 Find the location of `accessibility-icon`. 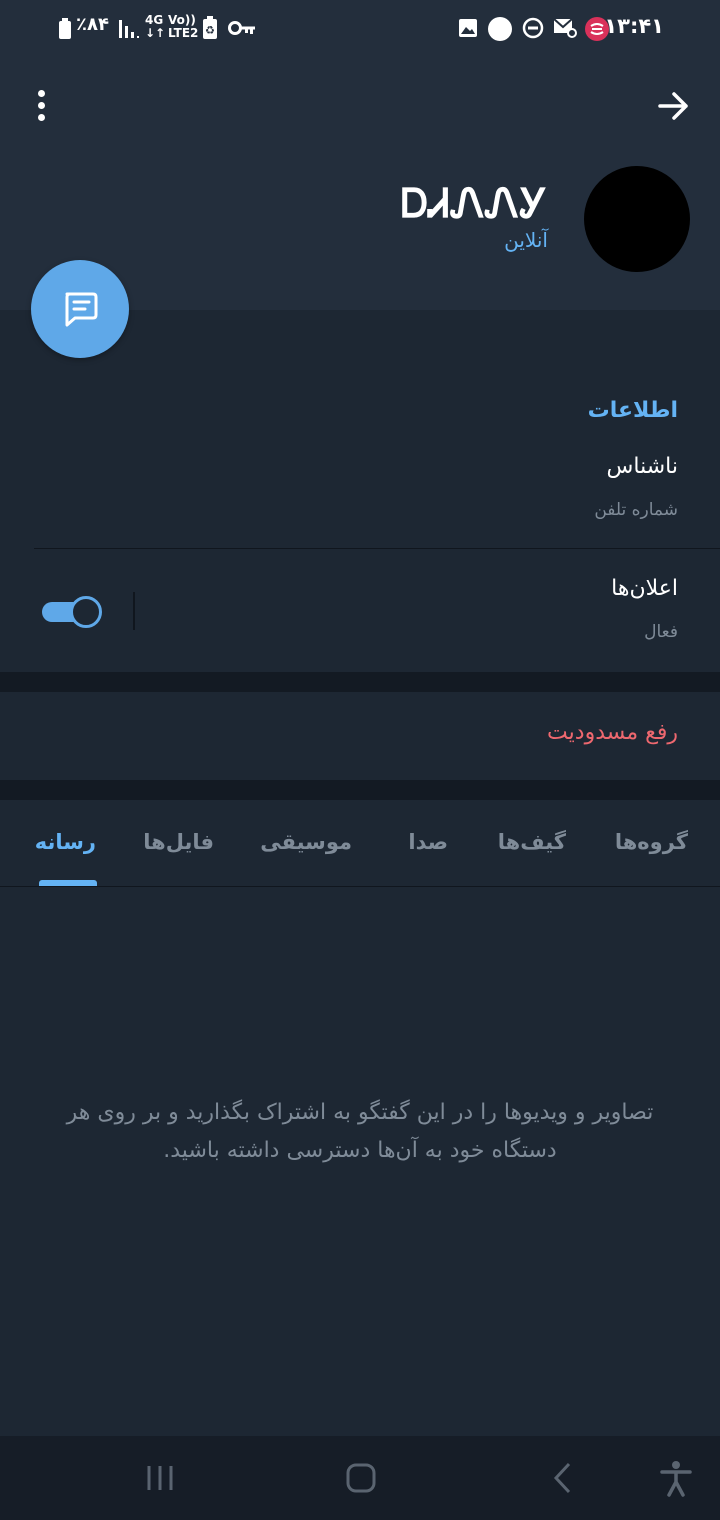

accessibility-icon is located at coordinates (676, 1478).